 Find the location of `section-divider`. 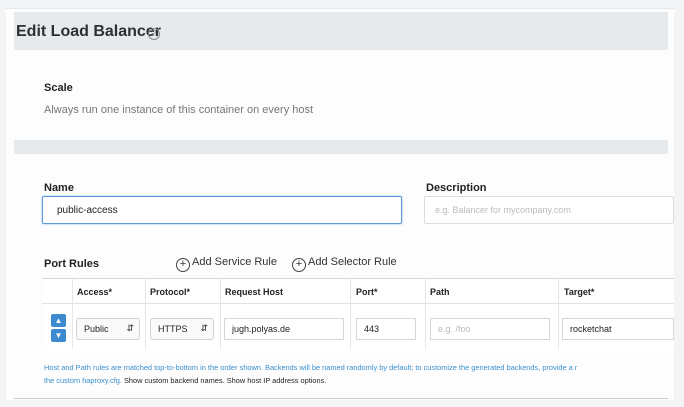

section-divider is located at coordinates (341, 147).